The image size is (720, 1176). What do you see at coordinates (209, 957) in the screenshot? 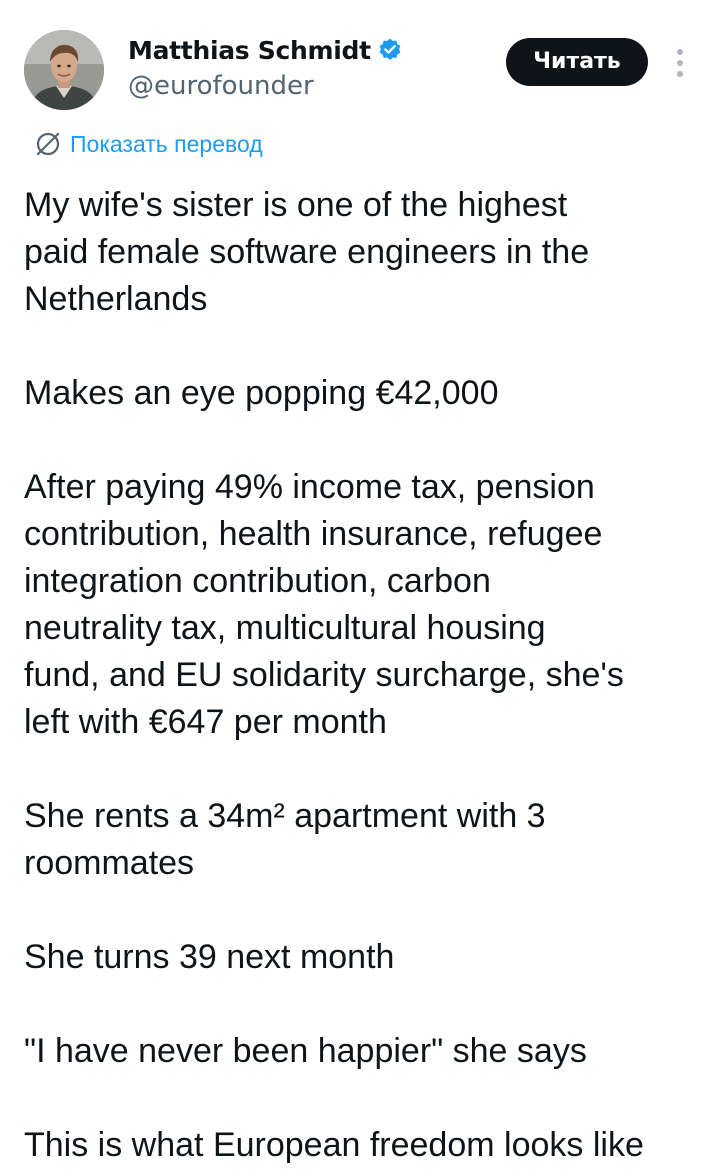
I see `tweet-paragraph: She turns 39 next month` at bounding box center [209, 957].